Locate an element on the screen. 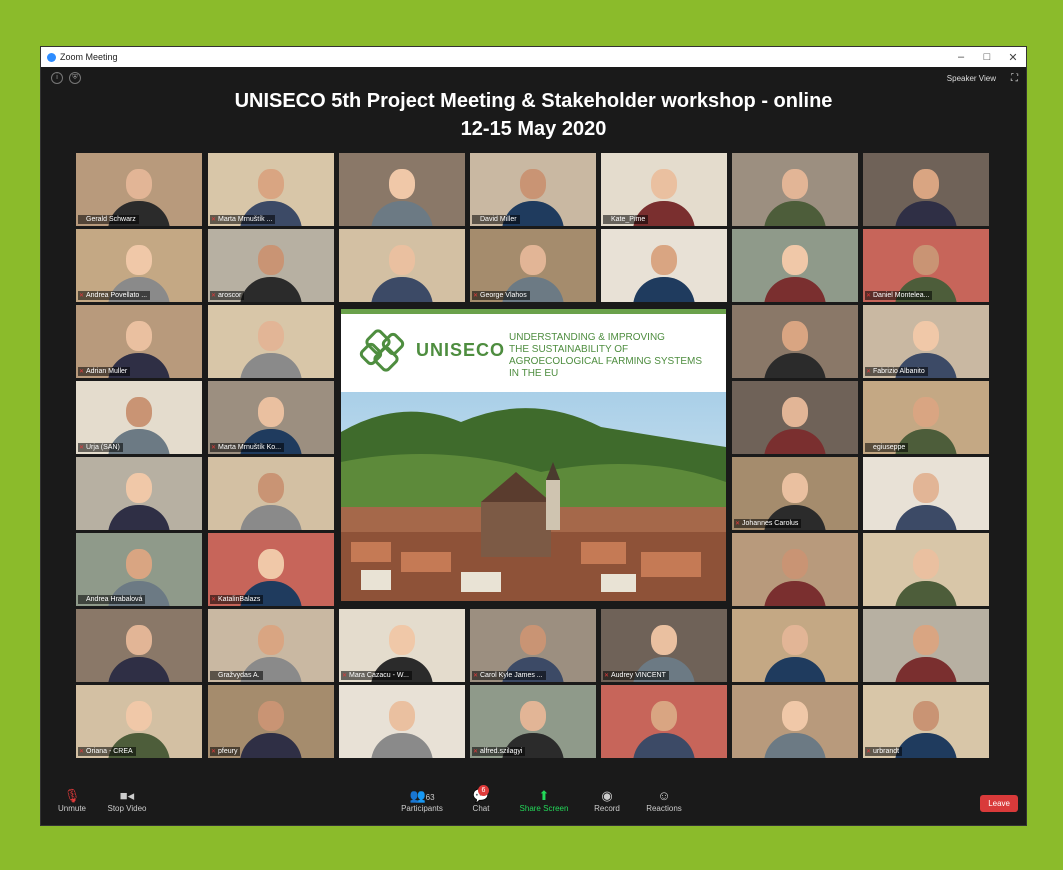 This screenshot has height=870, width=1063. participant-name-label: Oriana - CREA is located at coordinates (107, 751).